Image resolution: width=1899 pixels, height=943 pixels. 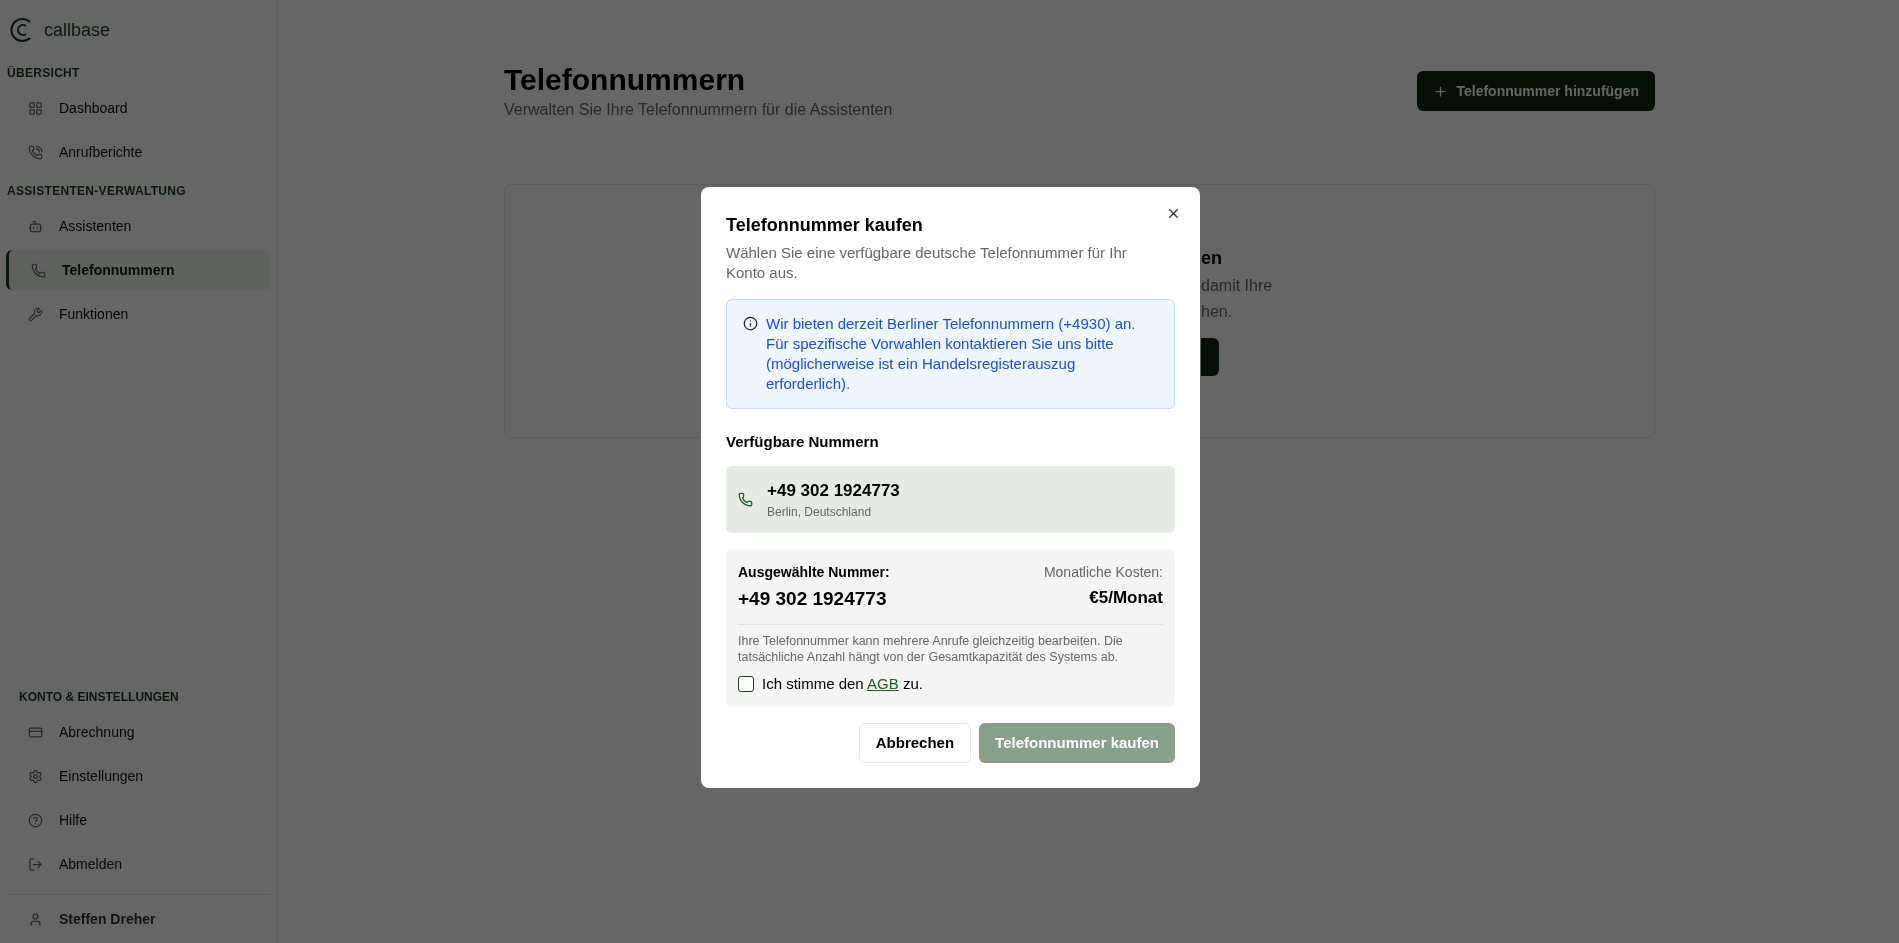 I want to click on section-label: Verfügbare Nummern, so click(x=803, y=442).